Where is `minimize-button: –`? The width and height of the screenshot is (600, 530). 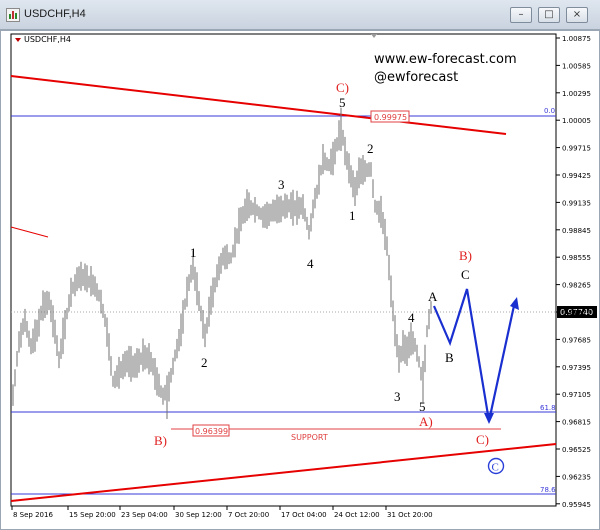
minimize-button: – is located at coordinates (521, 15).